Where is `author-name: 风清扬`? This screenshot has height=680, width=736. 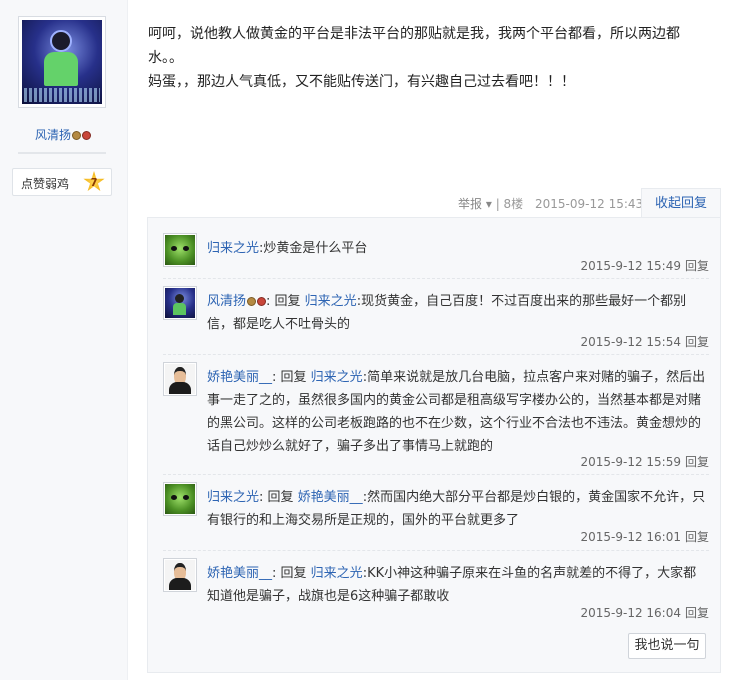
author-name: 风清扬 is located at coordinates (63, 134).